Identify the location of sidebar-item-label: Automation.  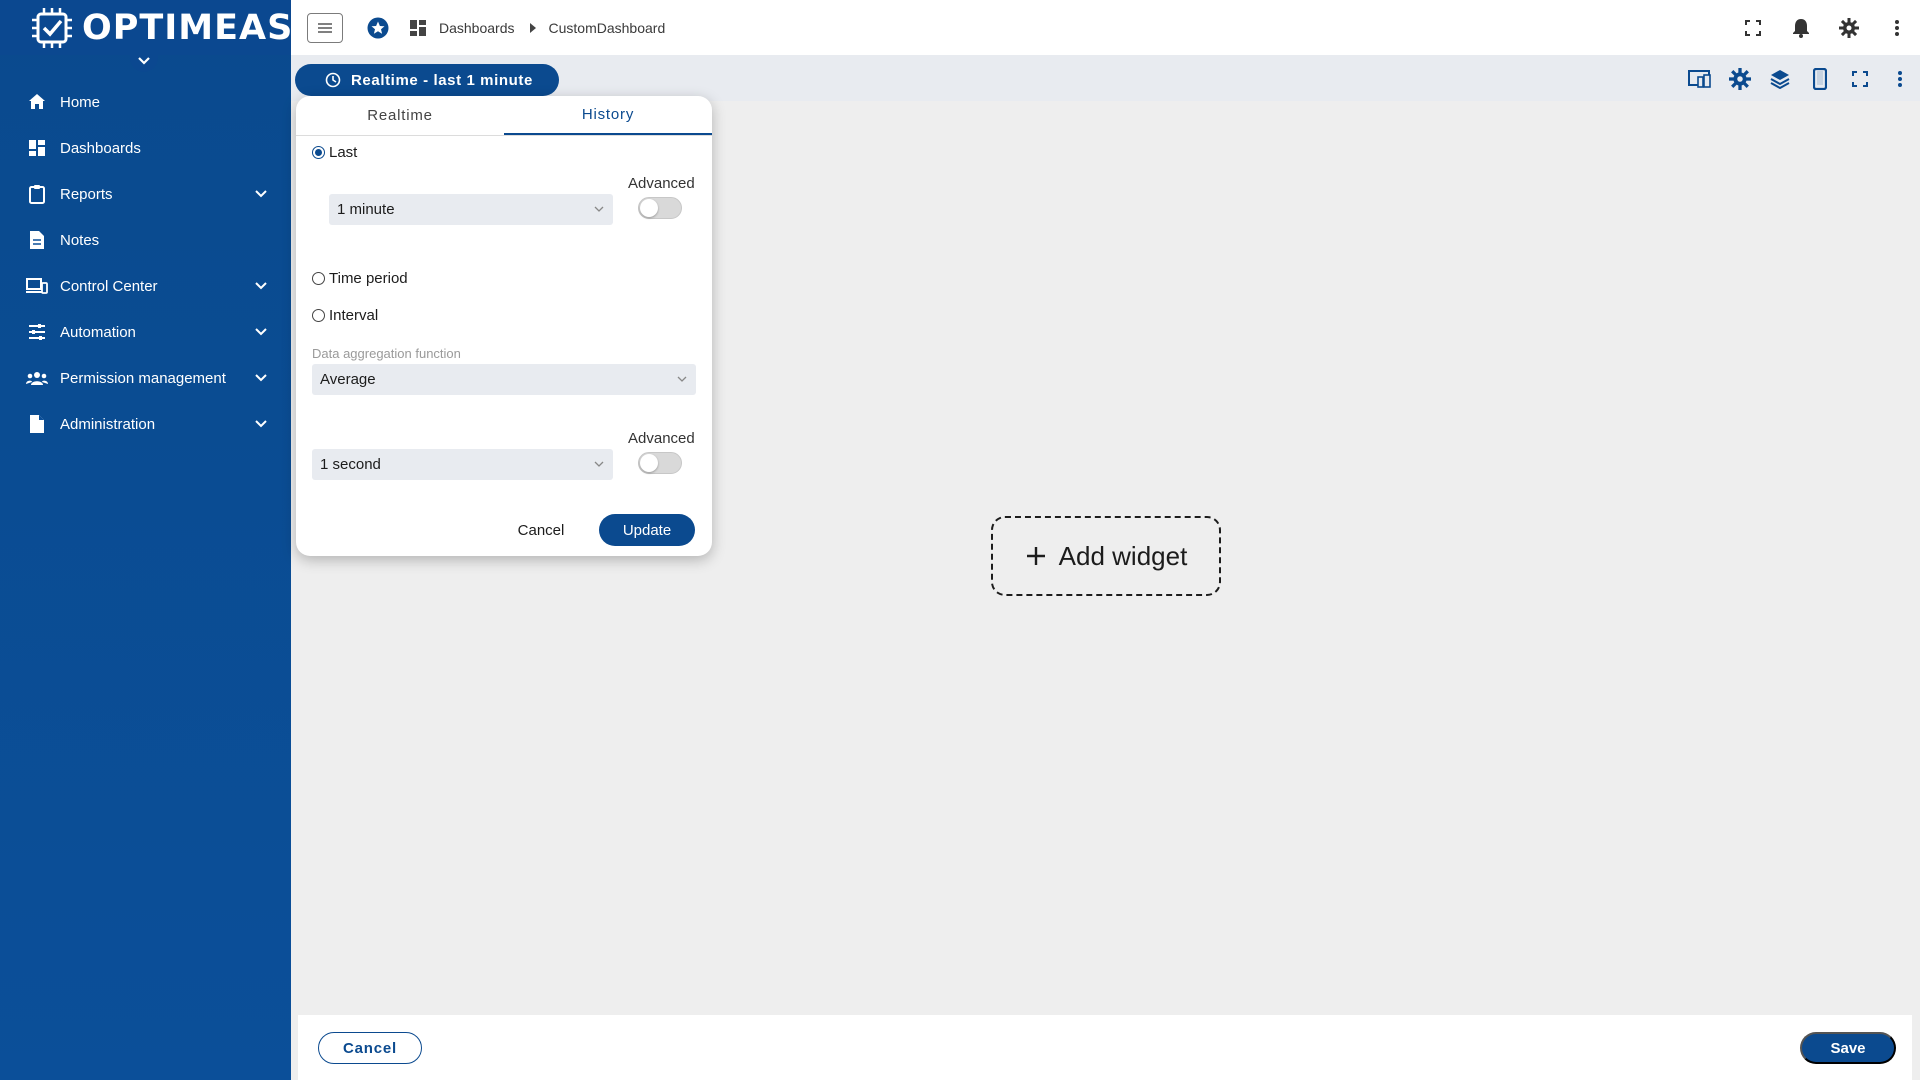
(98, 332).